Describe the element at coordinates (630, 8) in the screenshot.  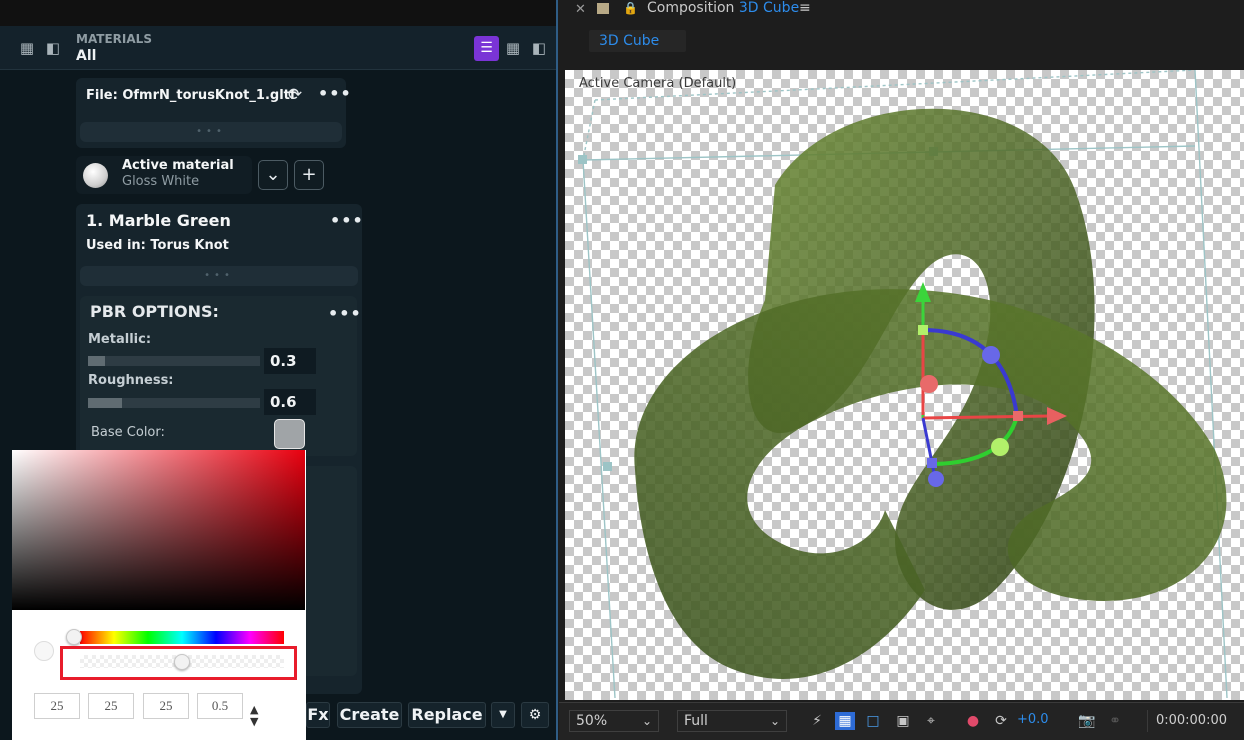
I see `lock-icon: 🔒` at that location.